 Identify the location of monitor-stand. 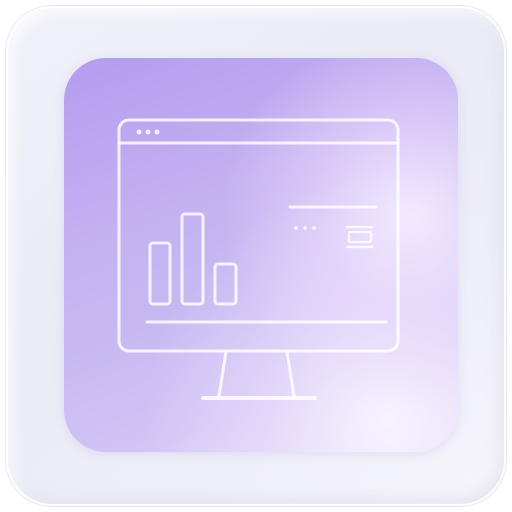
(256, 374).